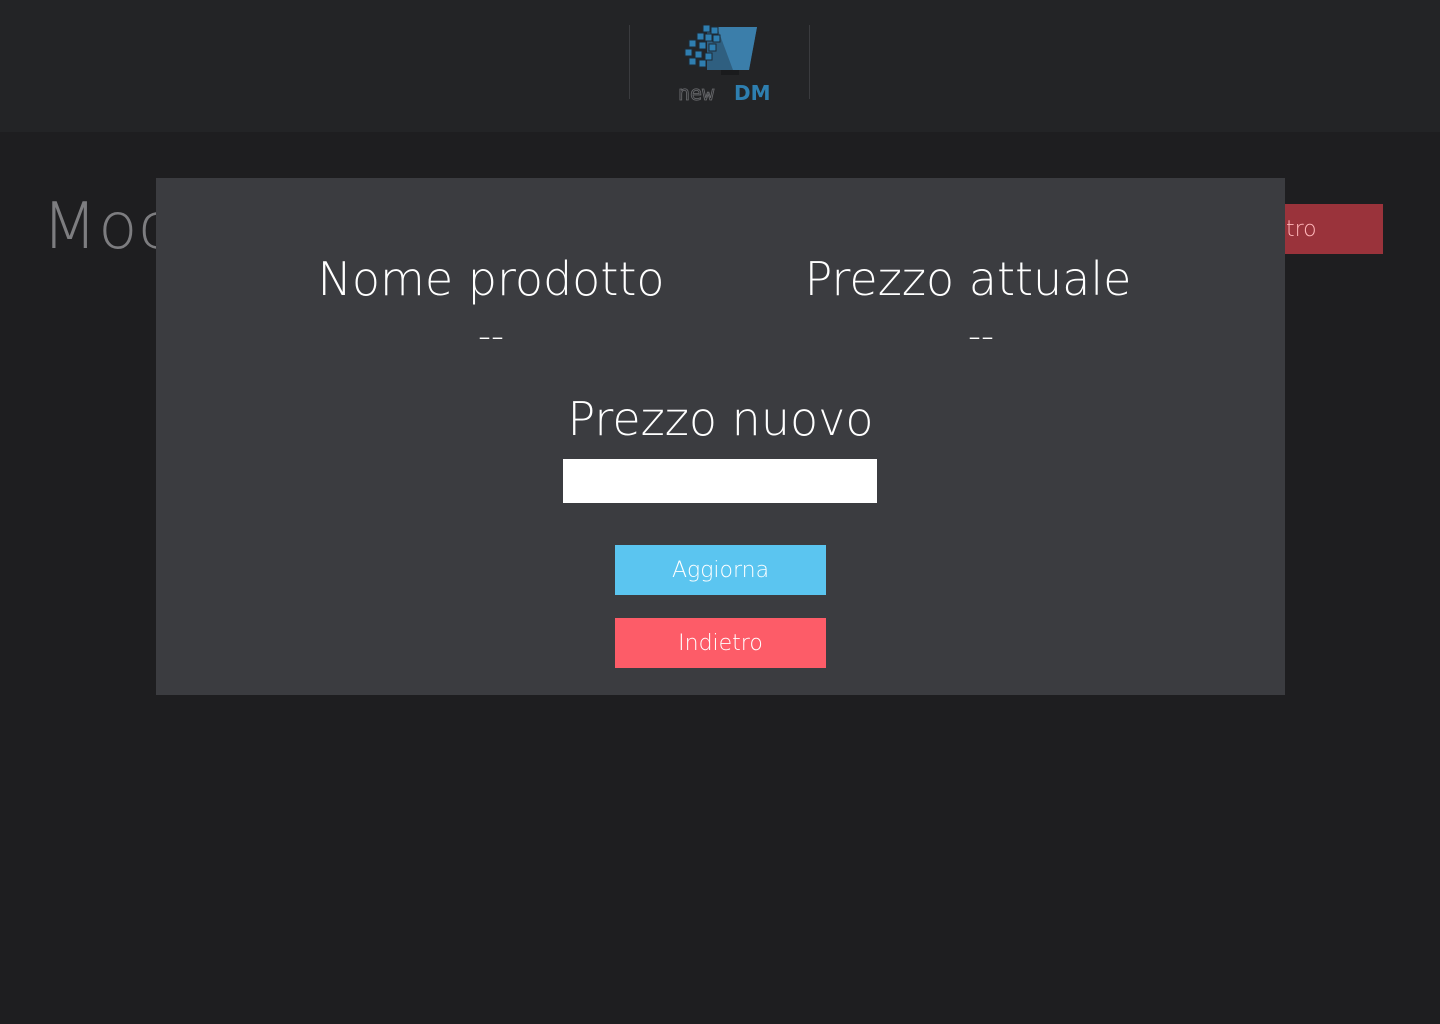 The height and width of the screenshot is (1024, 1440). I want to click on new-price-input, so click(720, 481).